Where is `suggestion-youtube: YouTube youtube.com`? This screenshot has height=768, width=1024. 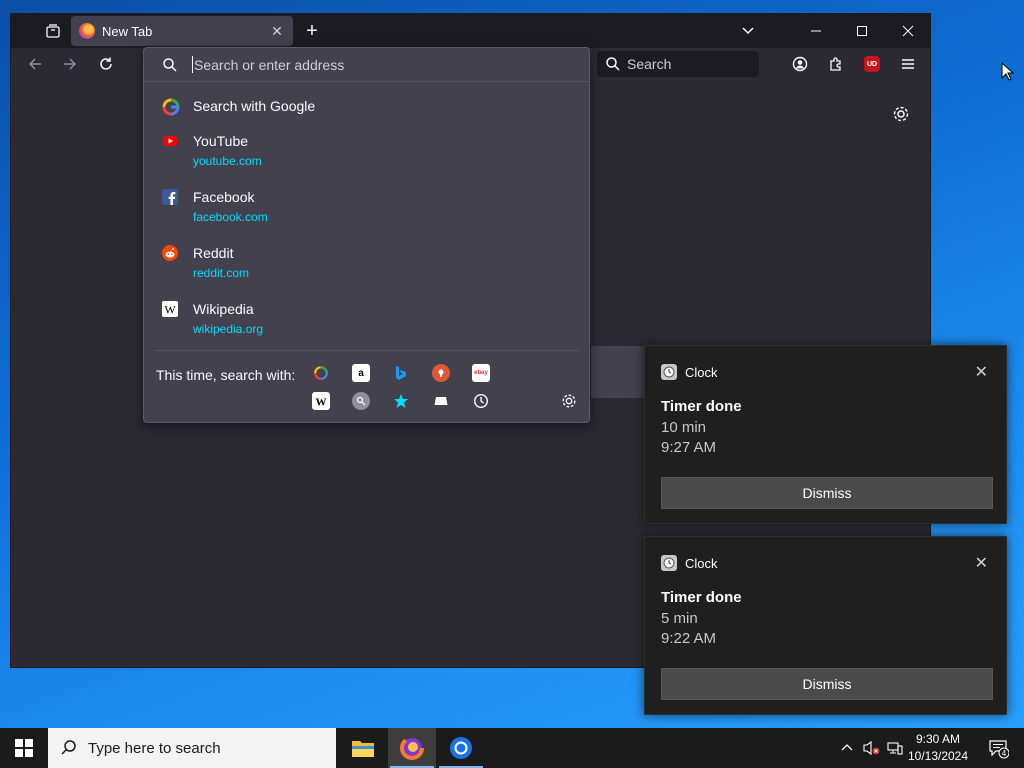 suggestion-youtube: YouTube youtube.com is located at coordinates (366, 156).